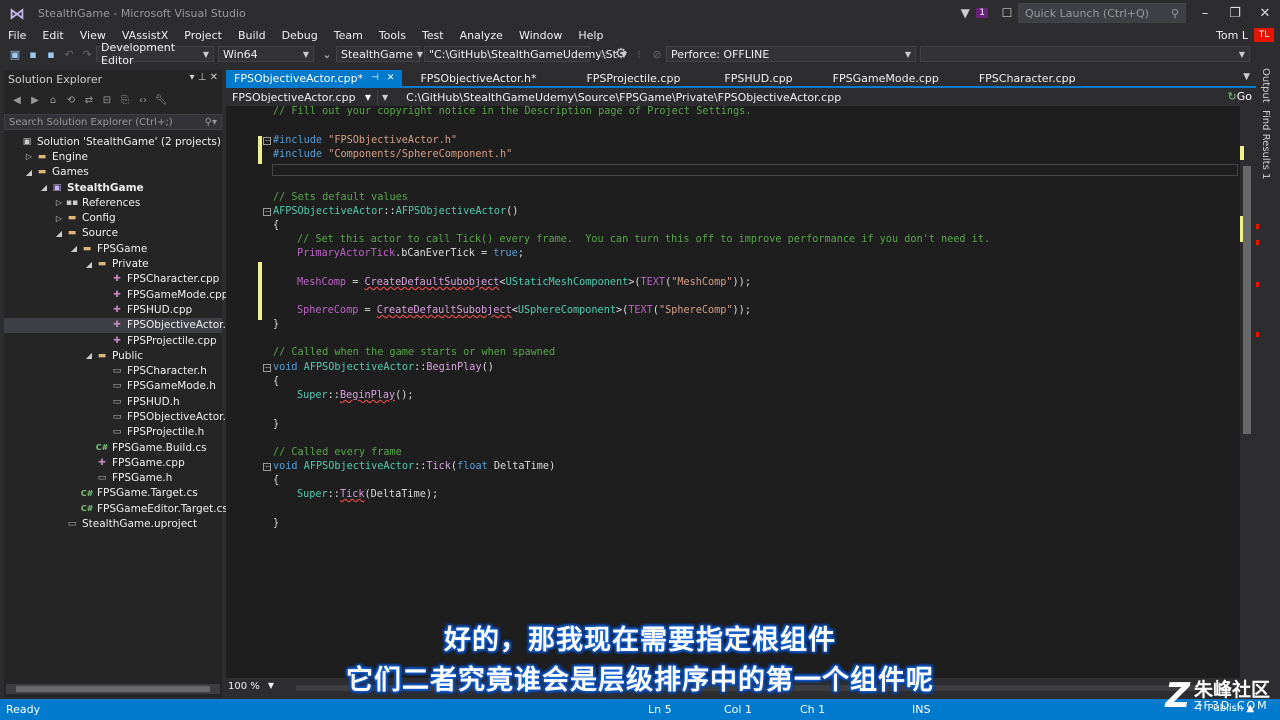  What do you see at coordinates (1205, 13) in the screenshot?
I see `minimize-button: –` at bounding box center [1205, 13].